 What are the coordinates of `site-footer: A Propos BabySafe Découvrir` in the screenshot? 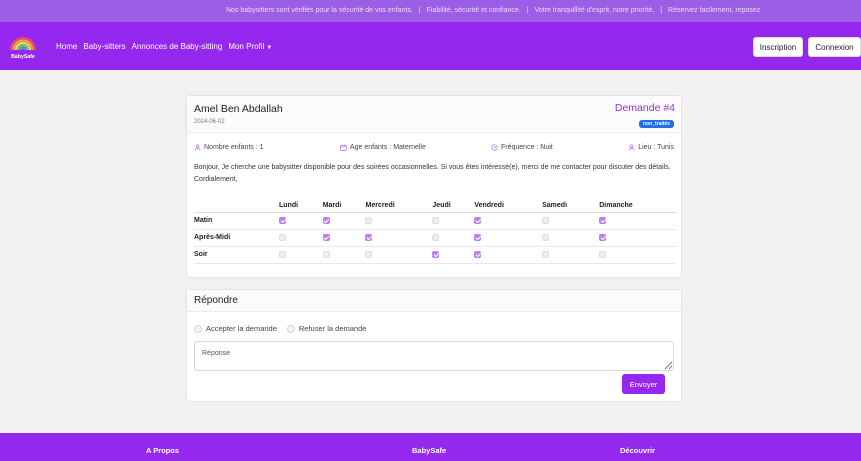 It's located at (430, 447).